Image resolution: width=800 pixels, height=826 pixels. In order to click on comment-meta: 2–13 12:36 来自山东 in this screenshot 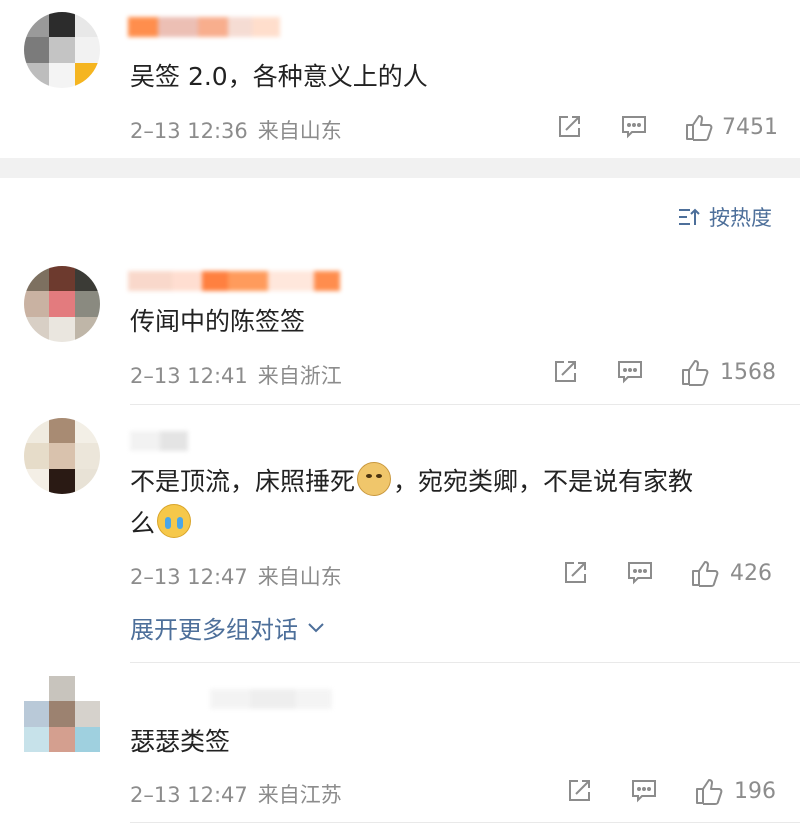, I will do `click(236, 130)`.